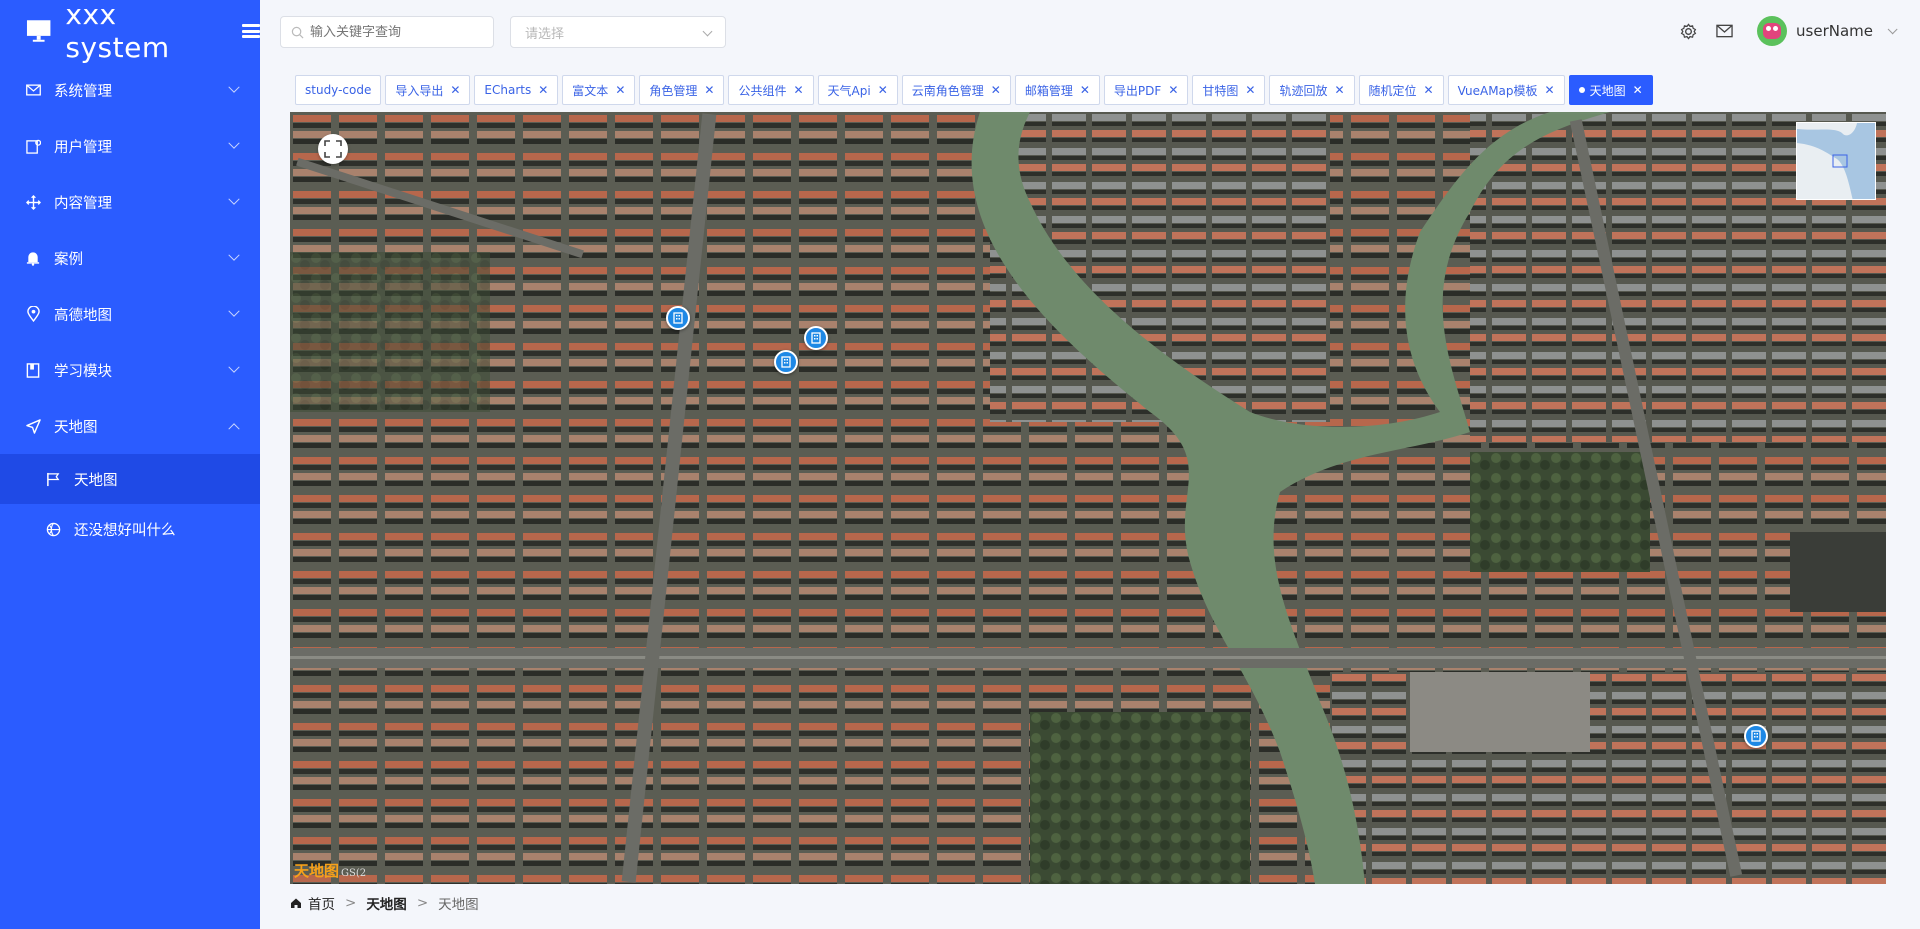  What do you see at coordinates (458, 905) in the screenshot?
I see `breadcrumb-current: 天地图` at bounding box center [458, 905].